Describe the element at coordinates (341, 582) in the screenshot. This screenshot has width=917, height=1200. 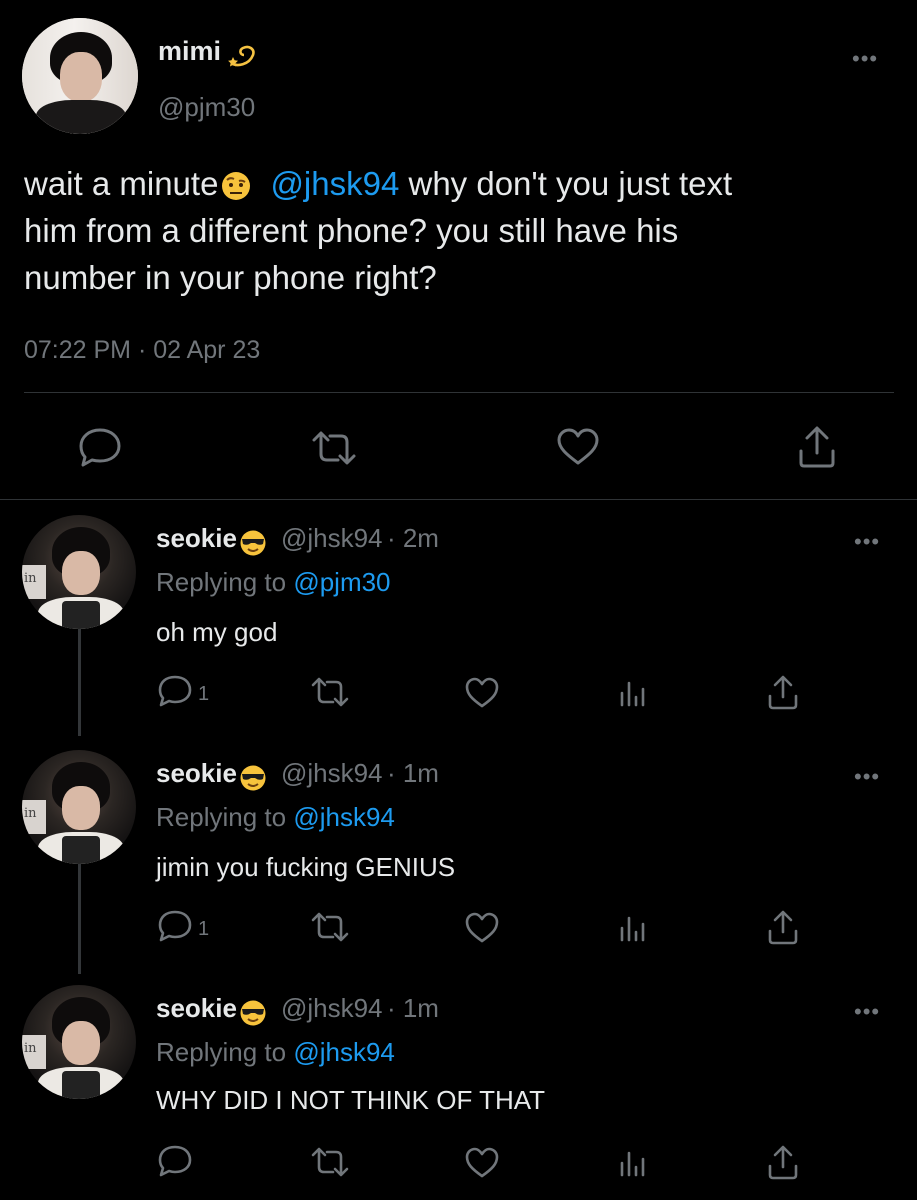
I see `replying-to-link: @pjm30` at that location.